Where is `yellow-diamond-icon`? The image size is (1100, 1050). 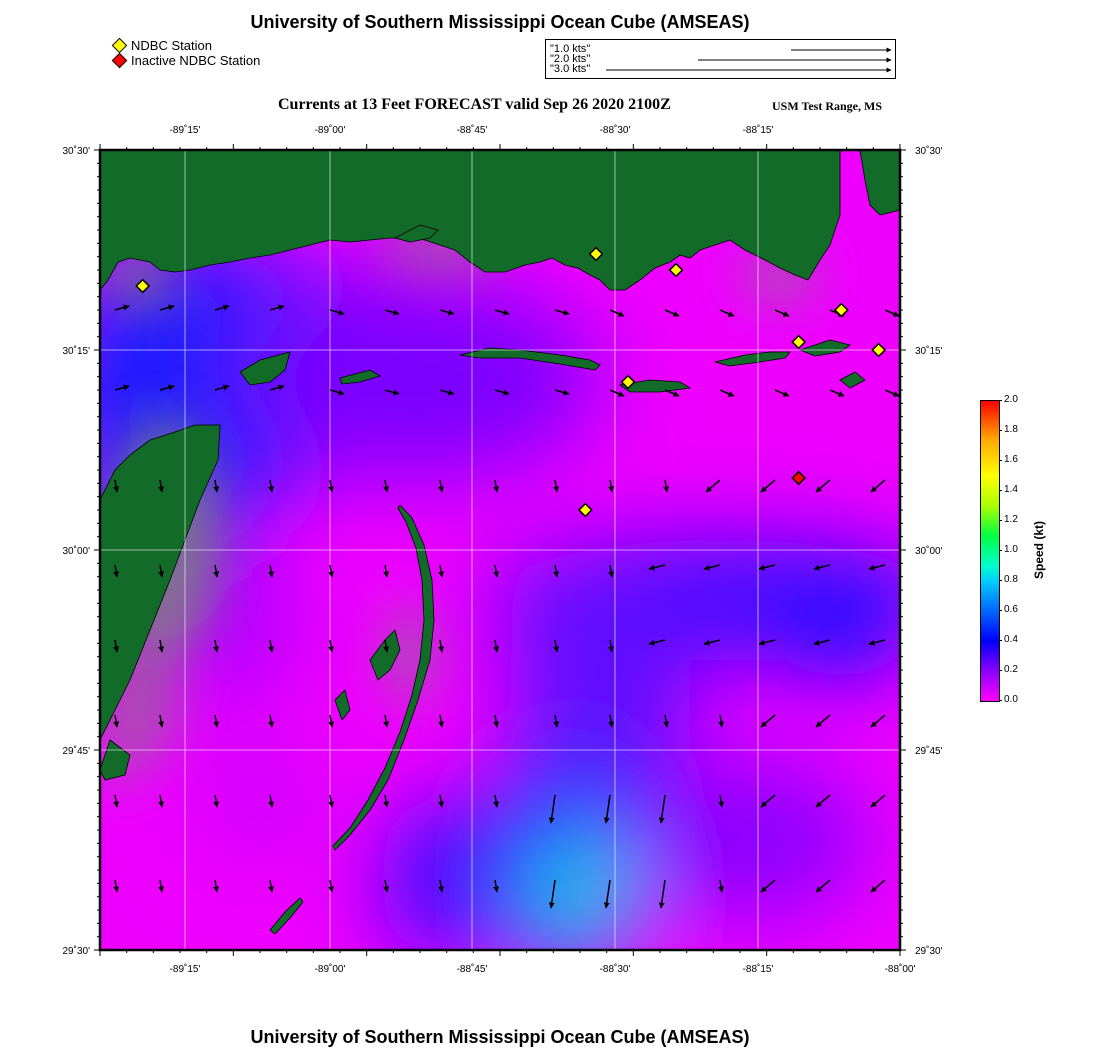 yellow-diamond-icon is located at coordinates (119, 45).